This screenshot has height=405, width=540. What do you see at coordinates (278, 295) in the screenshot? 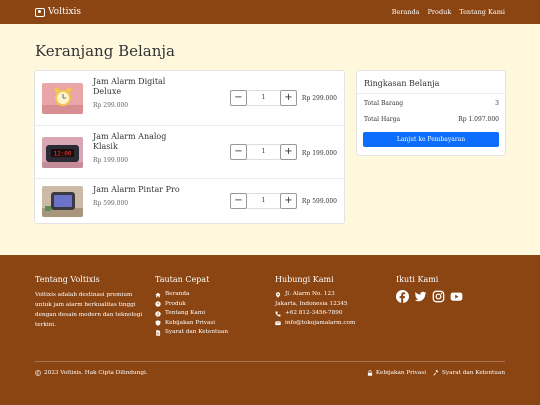
I see `map-marker-icon` at bounding box center [278, 295].